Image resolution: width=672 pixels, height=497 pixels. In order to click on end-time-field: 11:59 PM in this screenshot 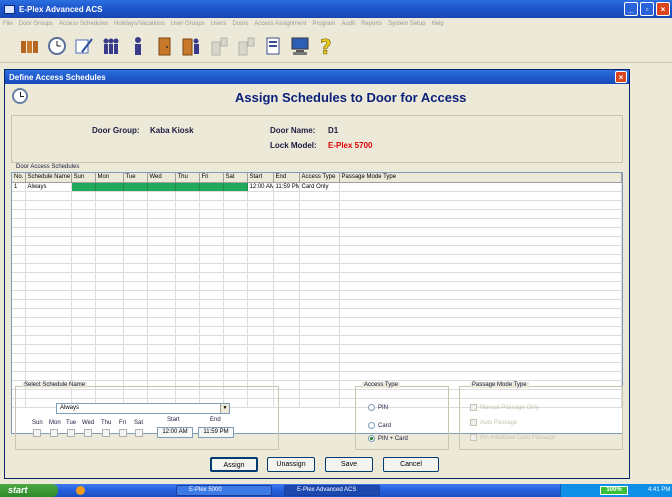, I will do `click(216, 432)`.